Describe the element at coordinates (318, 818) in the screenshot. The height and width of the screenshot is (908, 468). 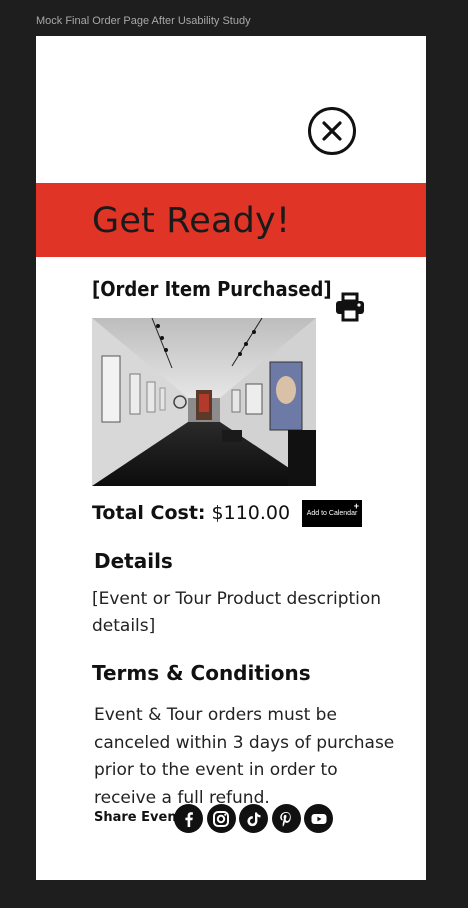
I see `youtube-icon` at that location.